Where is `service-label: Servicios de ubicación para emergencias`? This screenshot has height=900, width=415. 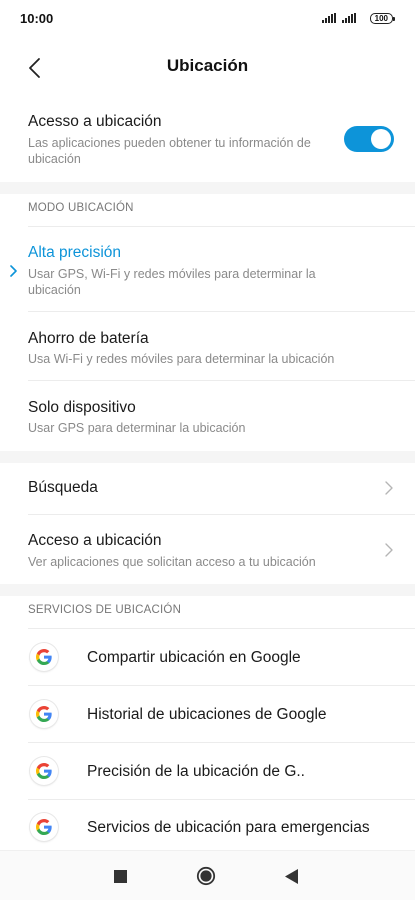
service-label: Servicios de ubicación para emergencias is located at coordinates (228, 827).